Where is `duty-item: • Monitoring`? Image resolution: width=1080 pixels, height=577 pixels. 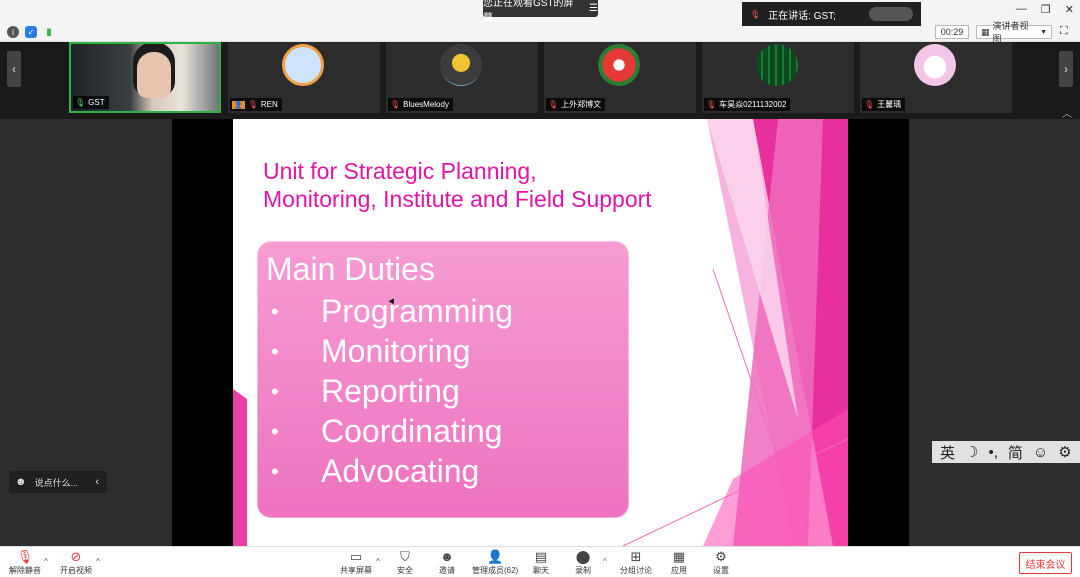 duty-item: • Monitoring is located at coordinates (371, 351).